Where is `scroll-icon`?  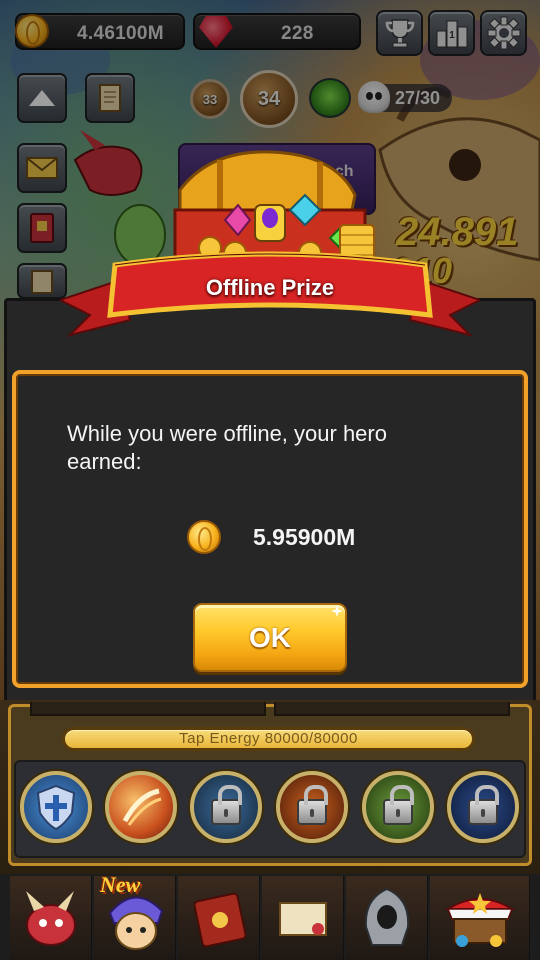
scroll-icon is located at coordinates (302, 919).